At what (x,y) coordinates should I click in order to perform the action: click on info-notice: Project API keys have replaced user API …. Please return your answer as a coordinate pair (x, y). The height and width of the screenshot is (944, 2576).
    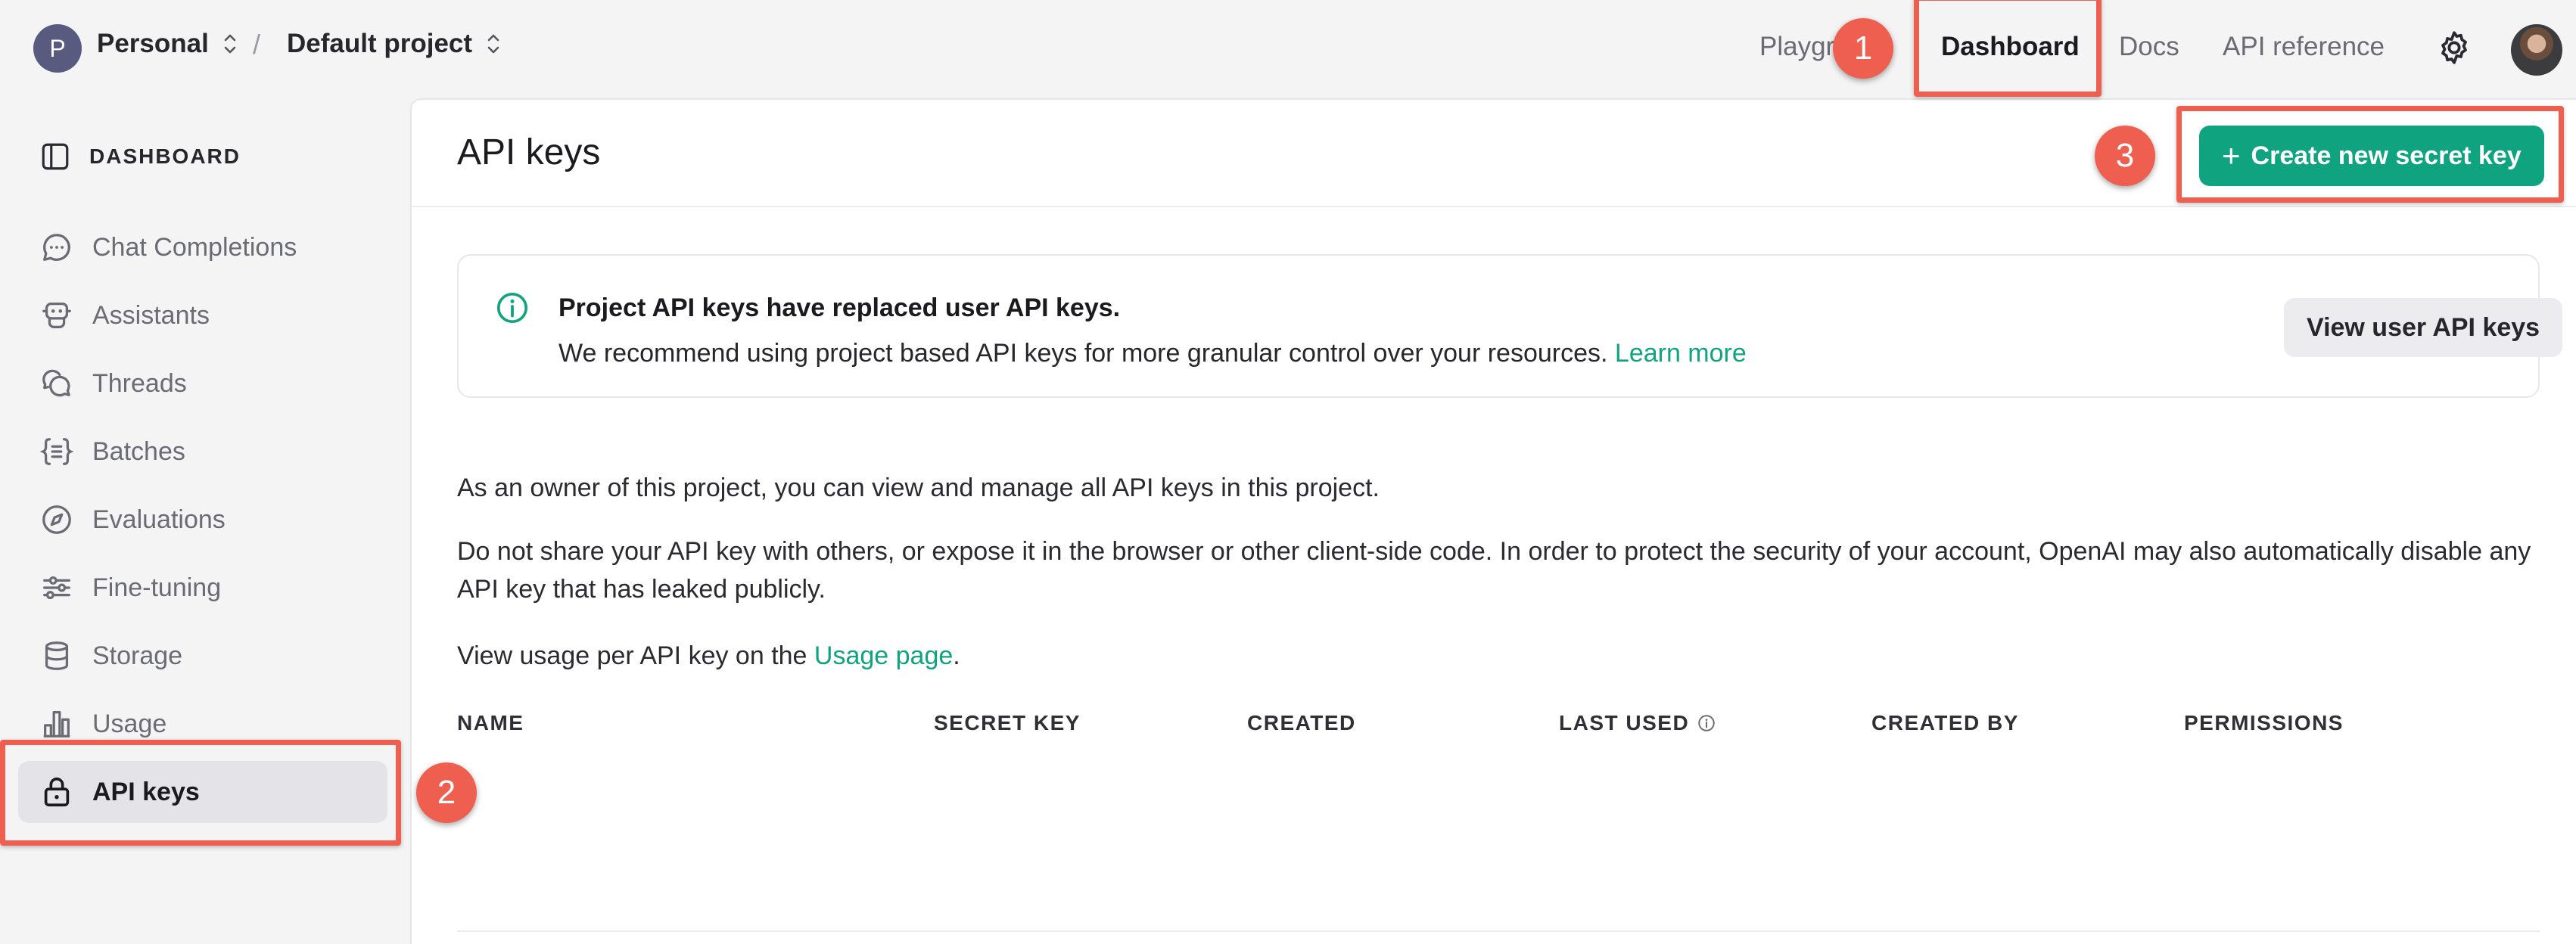
    Looking at the image, I should click on (1510, 326).